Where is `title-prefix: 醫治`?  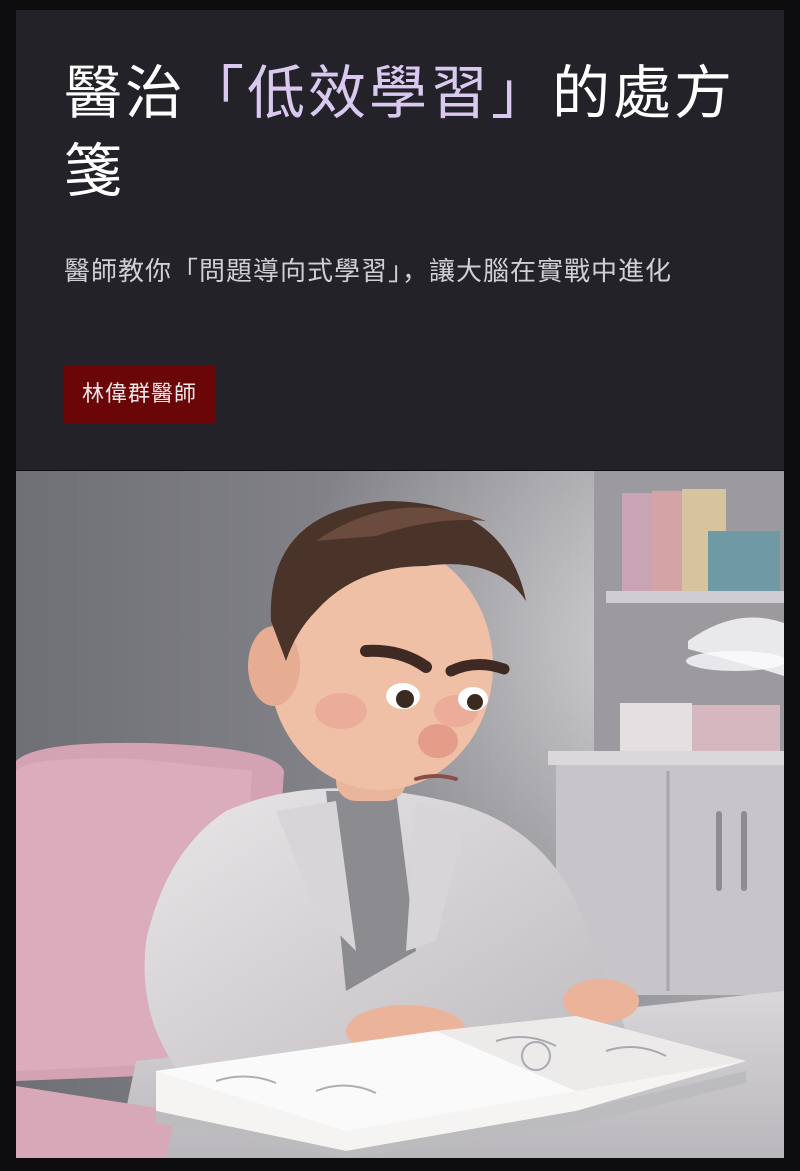 title-prefix: 醫治 is located at coordinates (125, 93).